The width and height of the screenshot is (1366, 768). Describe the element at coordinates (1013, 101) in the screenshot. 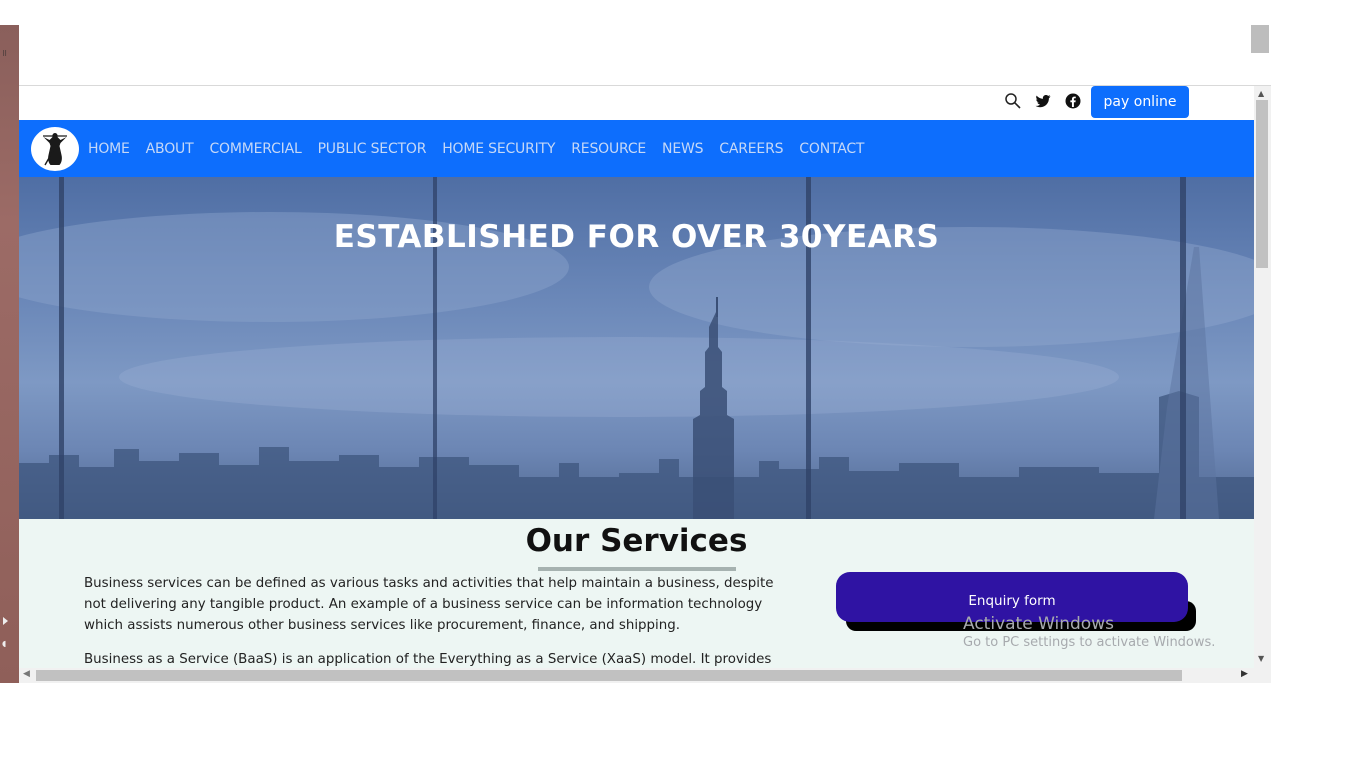

I see `search-icon` at that location.